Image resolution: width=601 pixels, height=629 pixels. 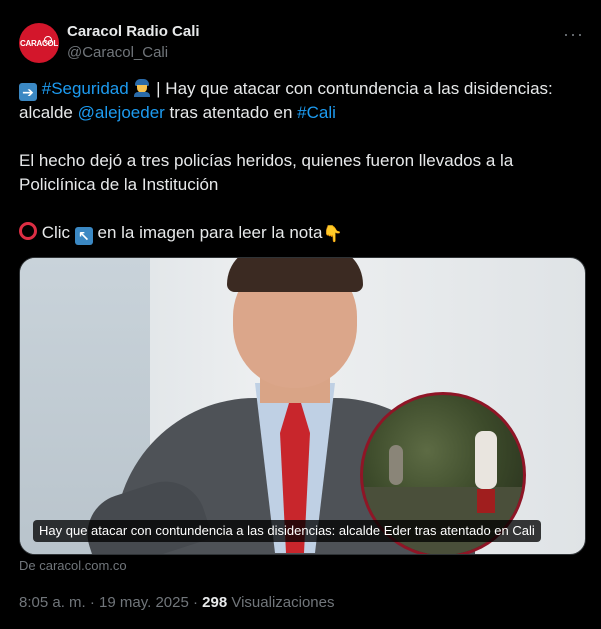 What do you see at coordinates (110, 602) in the screenshot?
I see `timestamp: 8:05 a. m. · 19 may. 2025 ·` at bounding box center [110, 602].